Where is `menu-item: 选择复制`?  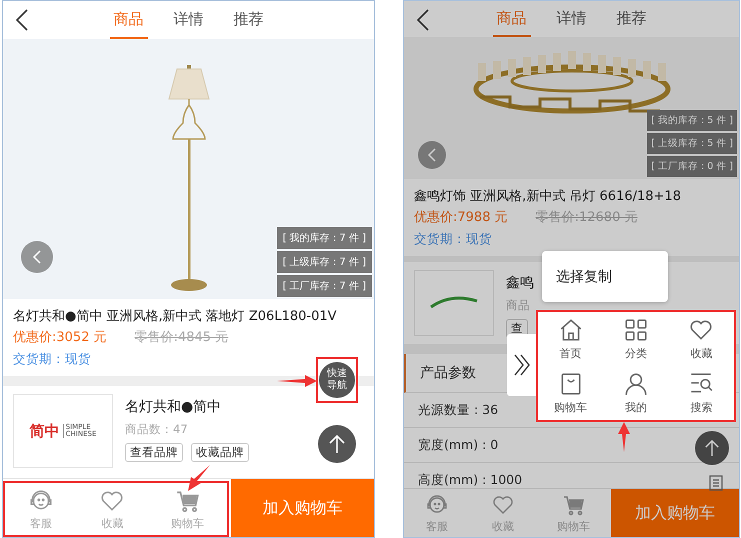 menu-item: 选择复制 is located at coordinates (577, 277).